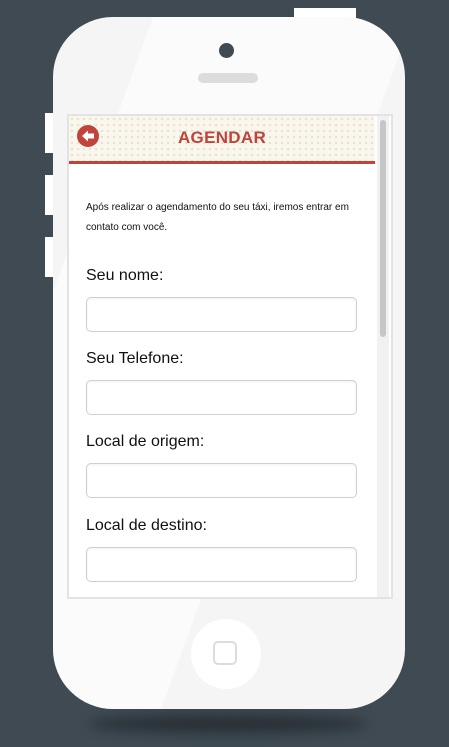 Image resolution: width=449 pixels, height=747 pixels. I want to click on destination-label: Local de destino:, so click(146, 525).